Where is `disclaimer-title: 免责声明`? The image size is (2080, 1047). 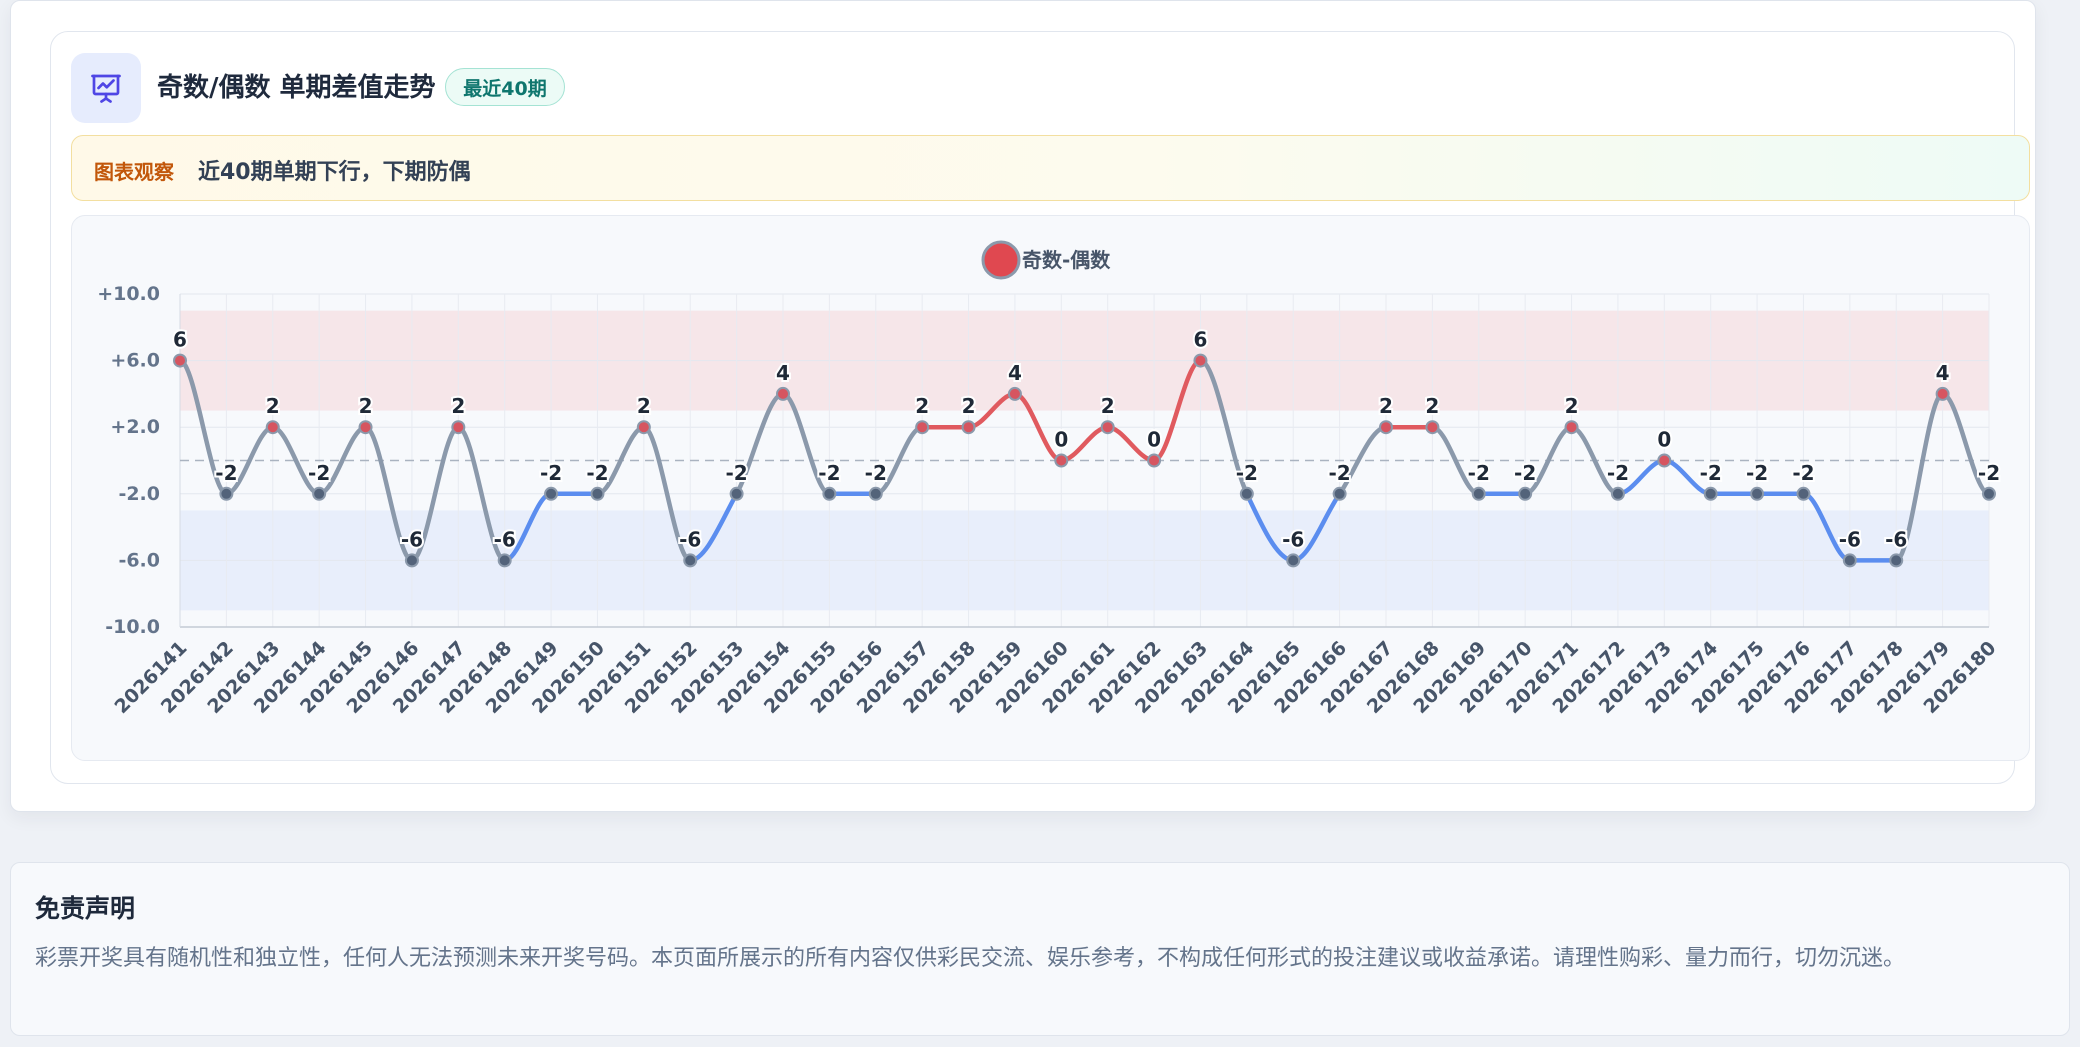
disclaimer-title: 免责声明 is located at coordinates (85, 908).